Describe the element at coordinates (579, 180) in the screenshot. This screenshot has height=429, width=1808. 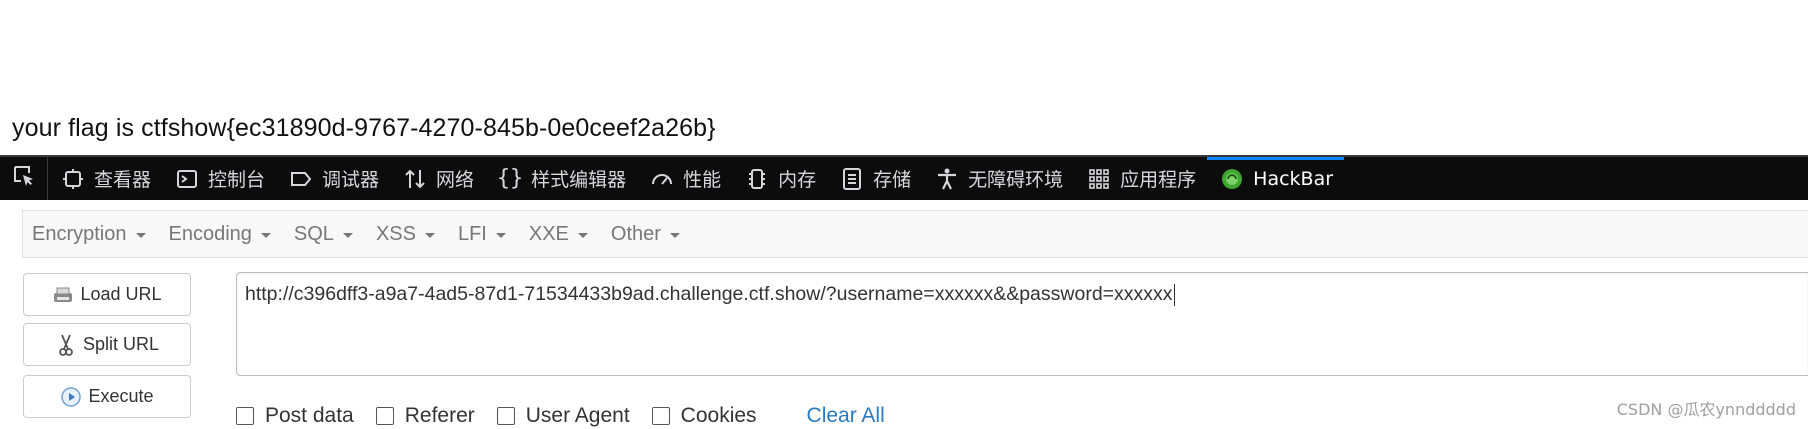
I see `tab-style-editor-label: 样式编辑器` at that location.